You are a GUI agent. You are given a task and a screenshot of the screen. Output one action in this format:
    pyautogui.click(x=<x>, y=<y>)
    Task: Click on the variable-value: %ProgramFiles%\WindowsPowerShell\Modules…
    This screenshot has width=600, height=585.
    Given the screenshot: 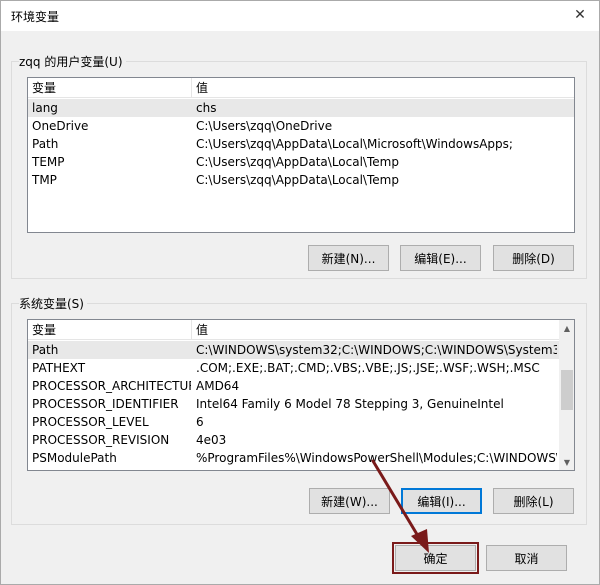 What is the action you would take?
    pyautogui.click(x=376, y=458)
    